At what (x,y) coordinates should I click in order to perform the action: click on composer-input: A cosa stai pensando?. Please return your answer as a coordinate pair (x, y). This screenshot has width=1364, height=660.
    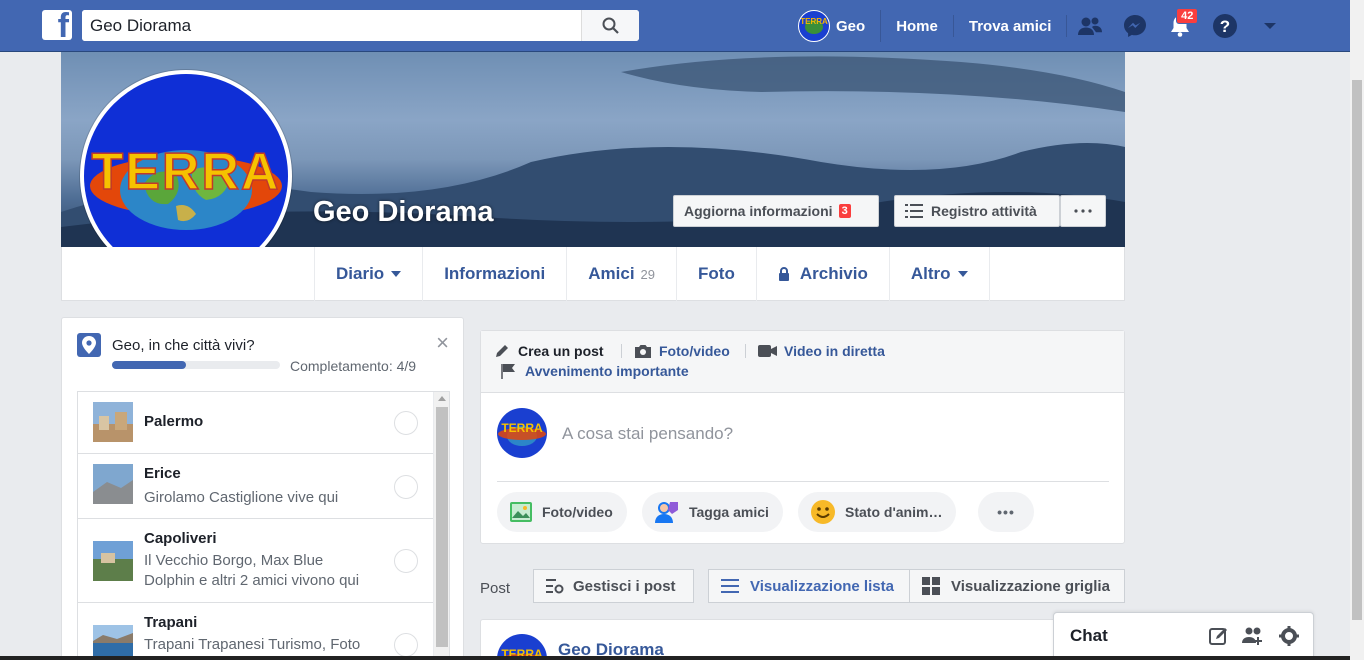
    Looking at the image, I should click on (647, 434).